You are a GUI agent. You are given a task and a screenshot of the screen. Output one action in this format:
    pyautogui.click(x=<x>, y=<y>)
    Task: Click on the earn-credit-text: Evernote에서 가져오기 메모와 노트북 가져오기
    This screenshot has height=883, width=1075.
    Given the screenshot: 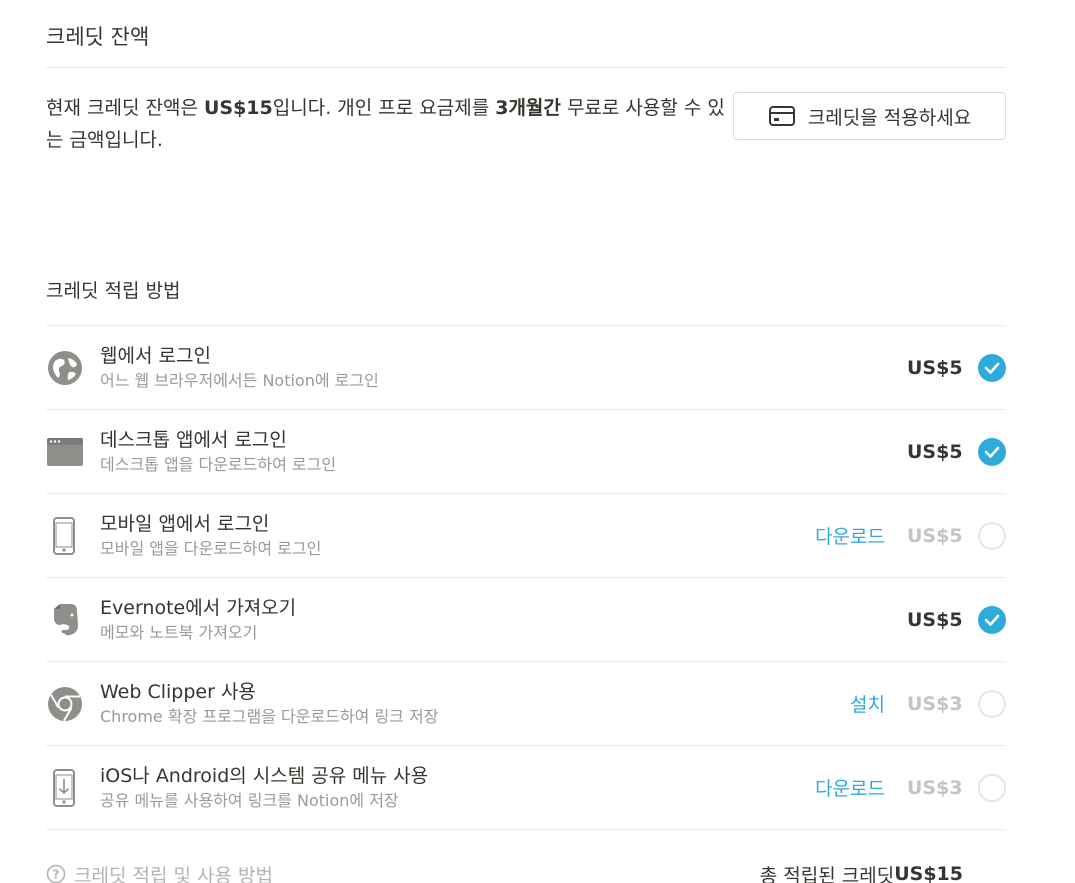 What is the action you would take?
    pyautogui.click(x=503, y=620)
    